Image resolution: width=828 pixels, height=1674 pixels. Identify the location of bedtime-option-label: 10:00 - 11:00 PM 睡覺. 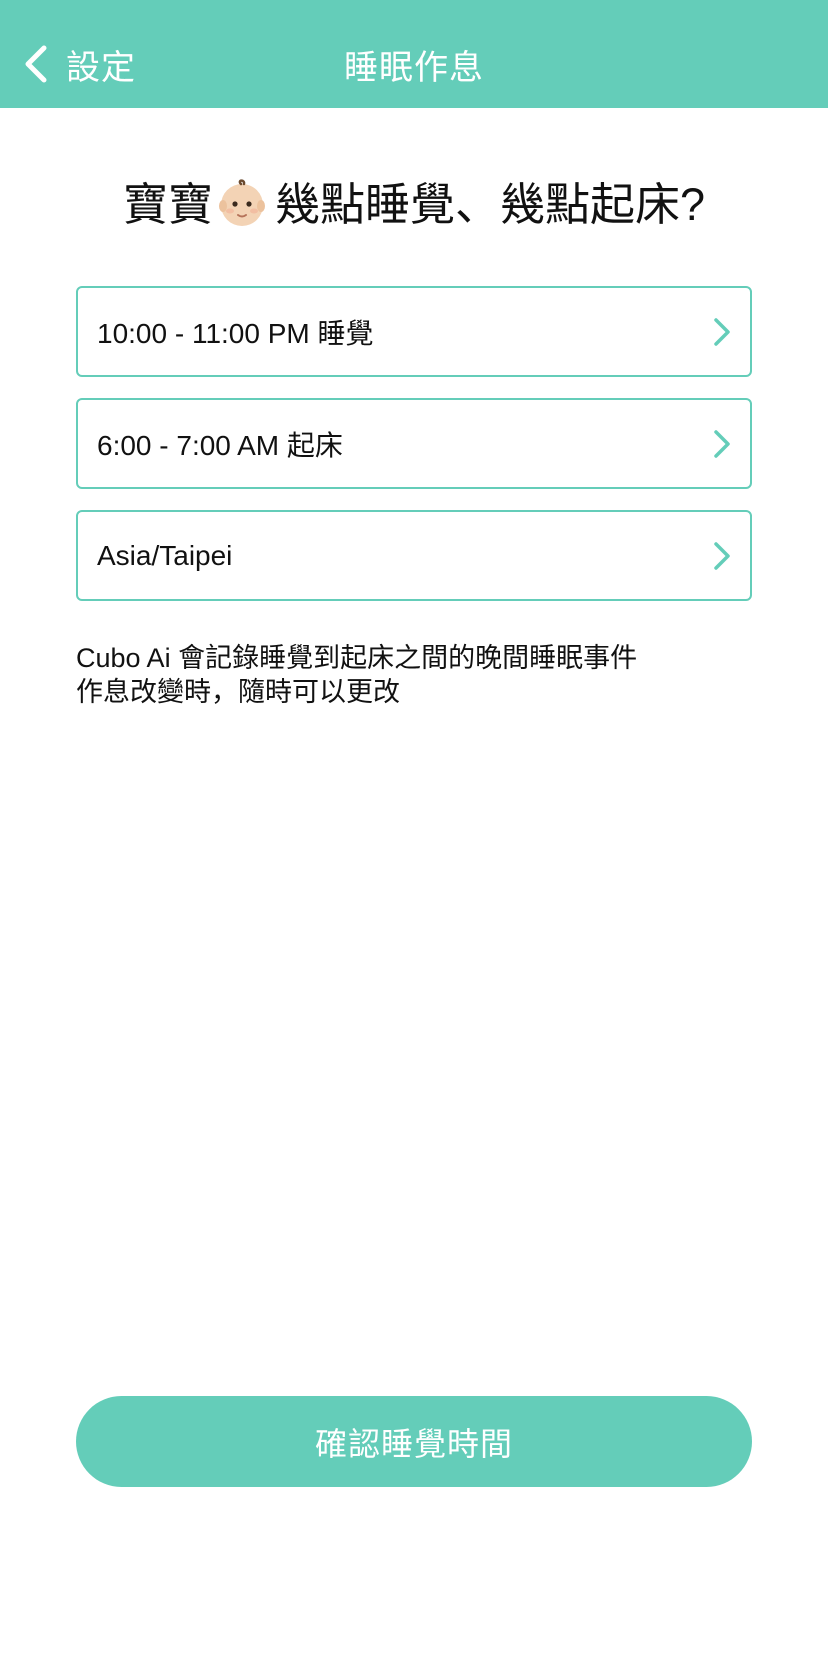
(235, 333).